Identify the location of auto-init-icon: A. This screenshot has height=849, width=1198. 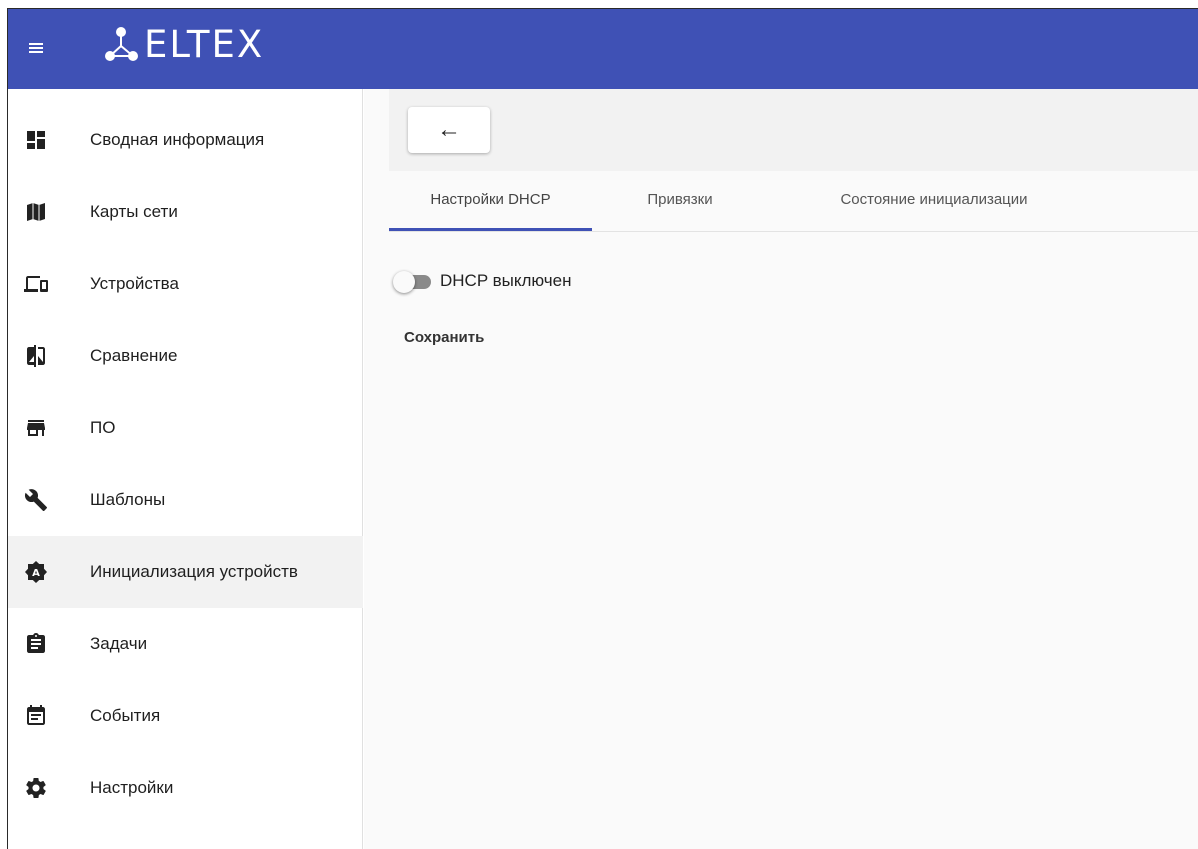
(36, 572).